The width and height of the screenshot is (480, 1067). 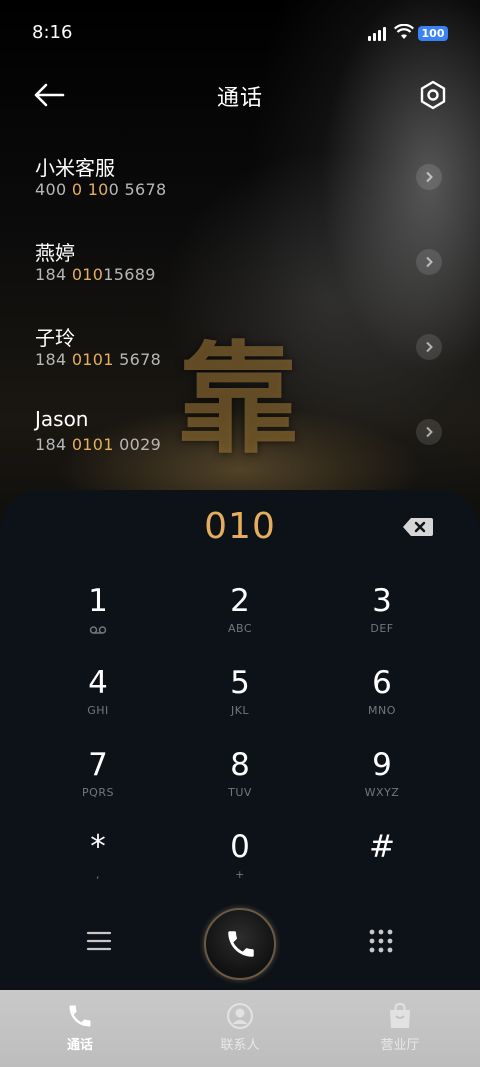 What do you see at coordinates (400, 1045) in the screenshot?
I see `tab-label: 营业厅` at bounding box center [400, 1045].